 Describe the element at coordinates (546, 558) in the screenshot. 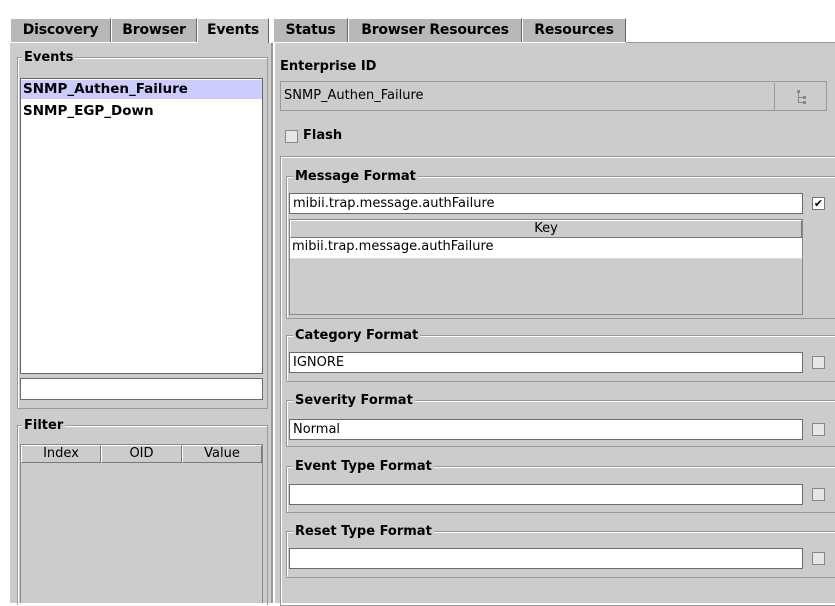

I see `reset-type-format-input` at that location.